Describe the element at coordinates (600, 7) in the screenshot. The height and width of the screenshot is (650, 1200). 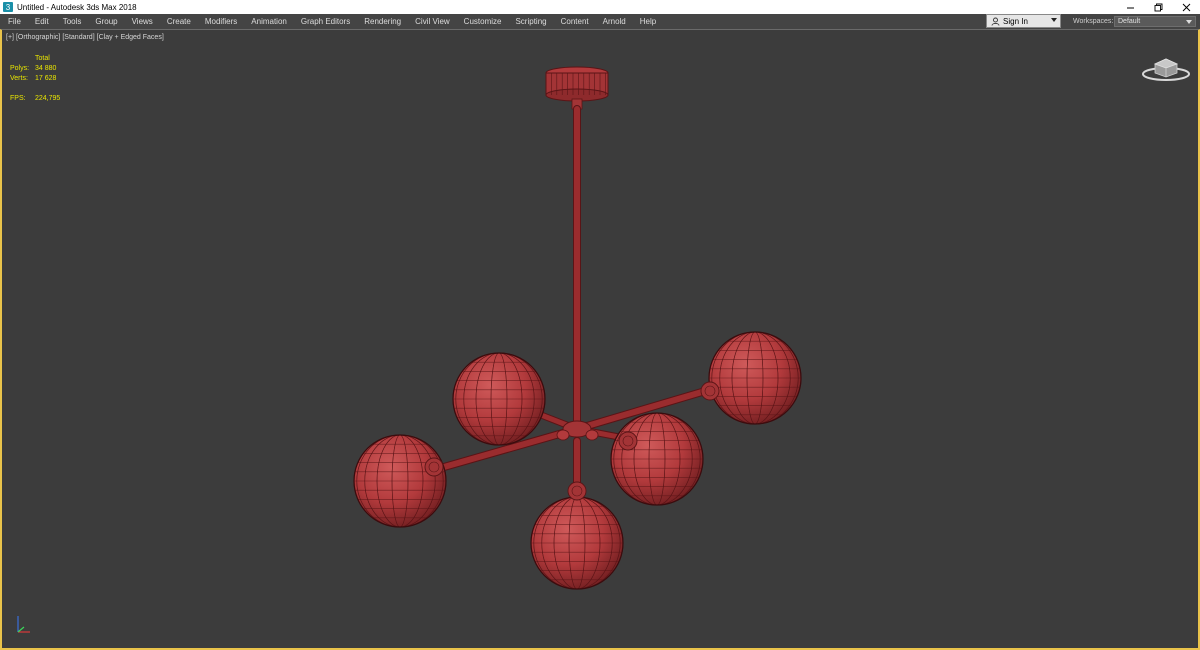
I see `title-bar: 3 Untitled - Autodesk 3ds Max 2018` at that location.